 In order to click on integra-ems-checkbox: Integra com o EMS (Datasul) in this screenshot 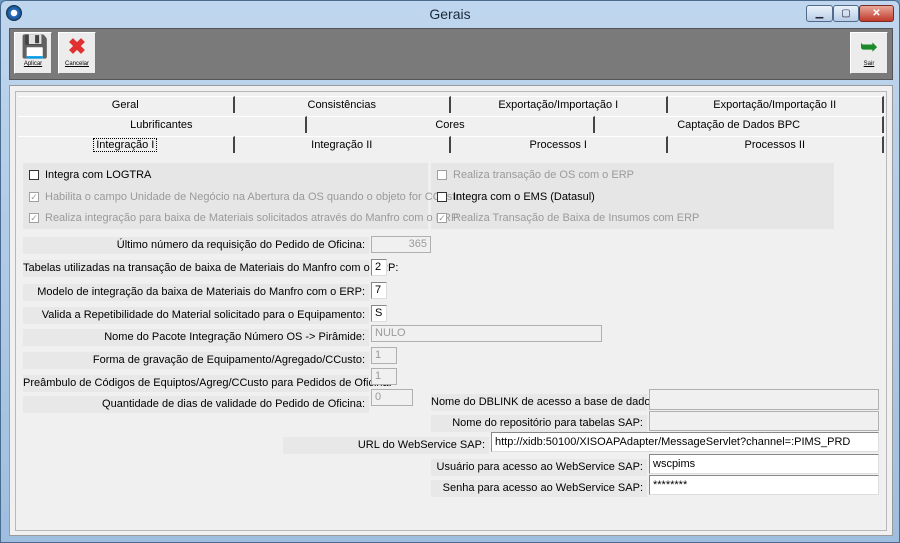, I will do `click(516, 197)`.